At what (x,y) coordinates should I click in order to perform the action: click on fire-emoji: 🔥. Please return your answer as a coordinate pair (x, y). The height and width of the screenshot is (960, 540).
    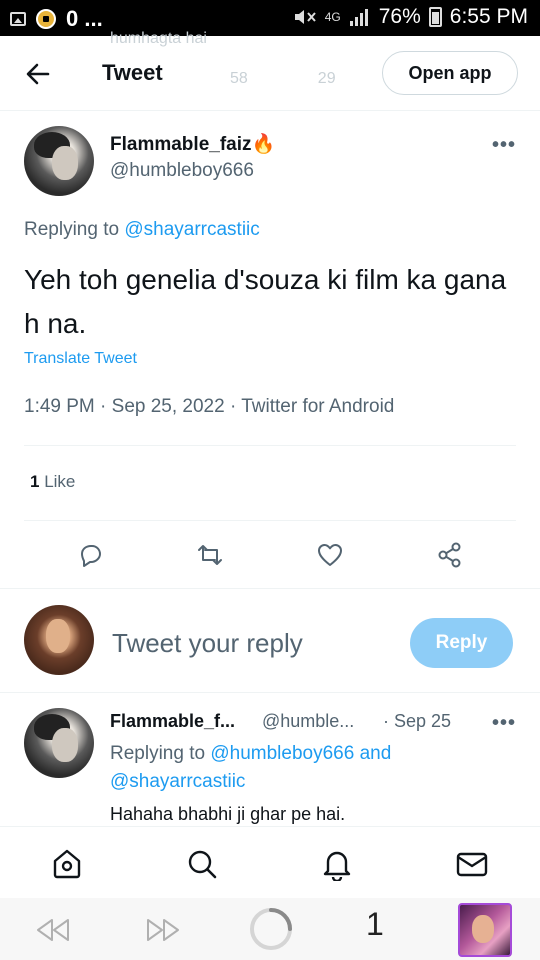
    Looking at the image, I should click on (263, 144).